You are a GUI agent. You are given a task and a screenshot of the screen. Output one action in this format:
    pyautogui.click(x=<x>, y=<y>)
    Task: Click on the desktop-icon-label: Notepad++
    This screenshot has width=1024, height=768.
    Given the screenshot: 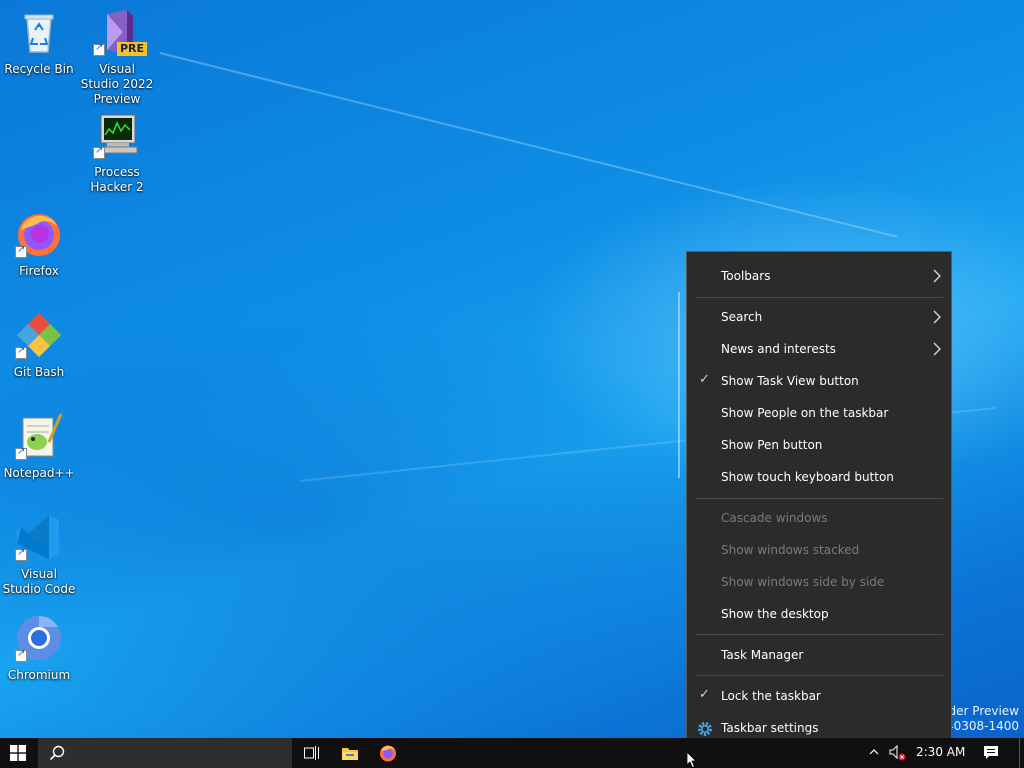 What is the action you would take?
    pyautogui.click(x=39, y=473)
    